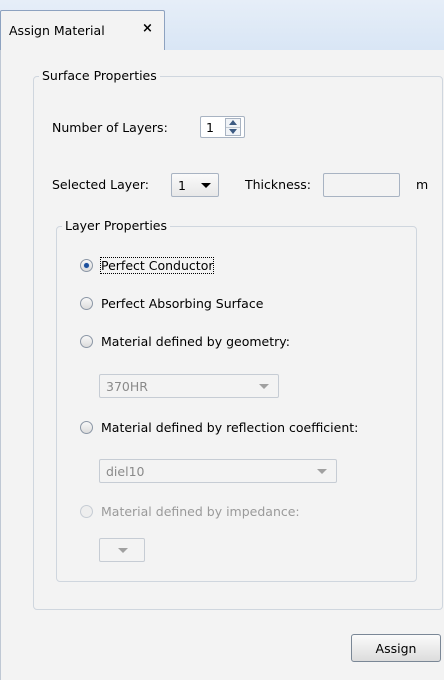 The width and height of the screenshot is (444, 680). Describe the element at coordinates (99, 75) in the screenshot. I see `surface-properties-title: Surface Properties` at that location.